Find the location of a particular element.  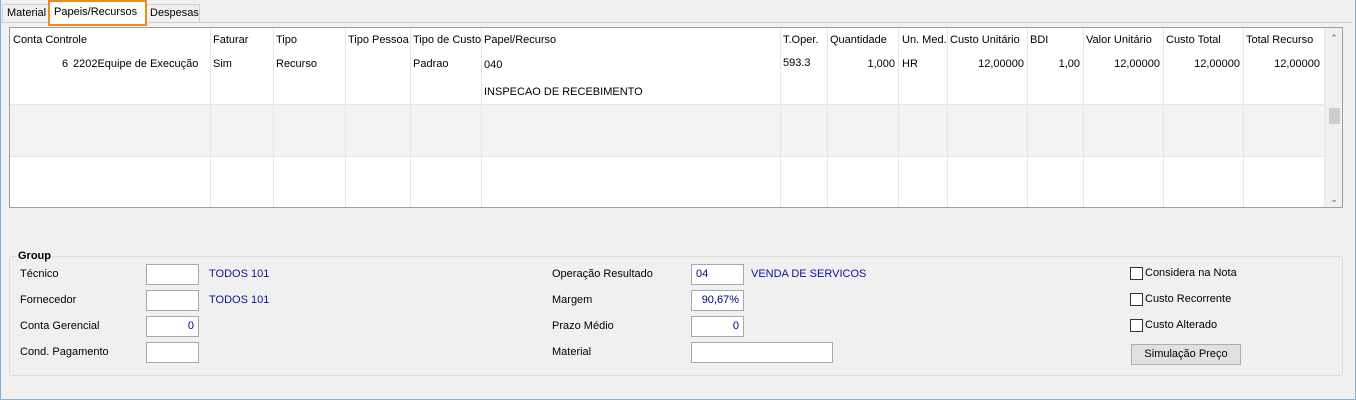

cell-tipo: Recurso is located at coordinates (296, 64).